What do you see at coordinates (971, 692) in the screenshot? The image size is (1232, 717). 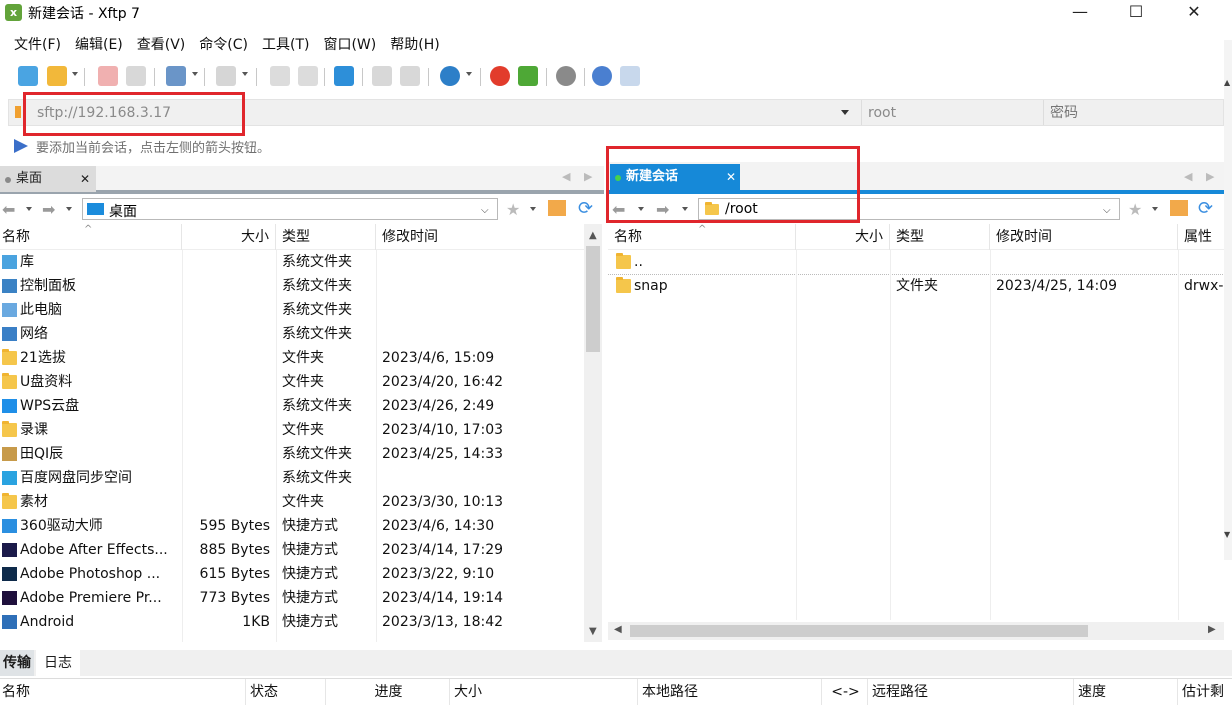 I see `col-remote-path: 远程路径` at bounding box center [971, 692].